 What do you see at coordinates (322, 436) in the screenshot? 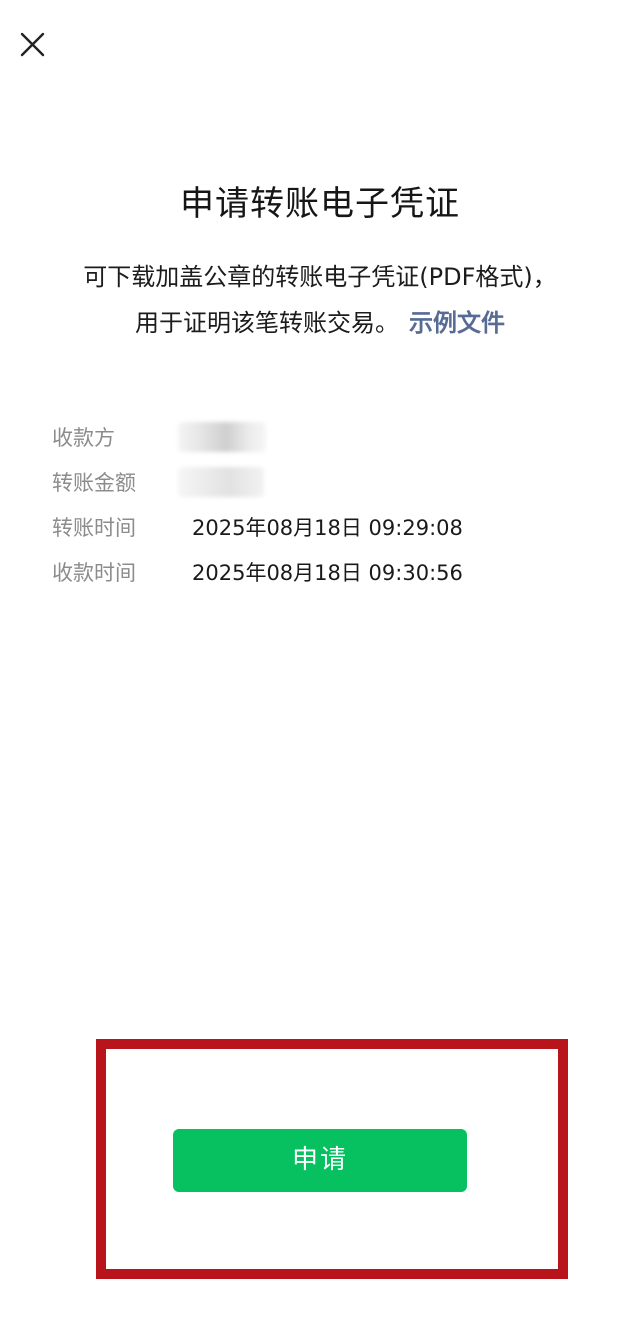
I see `detail-row-payee: 收款方` at bounding box center [322, 436].